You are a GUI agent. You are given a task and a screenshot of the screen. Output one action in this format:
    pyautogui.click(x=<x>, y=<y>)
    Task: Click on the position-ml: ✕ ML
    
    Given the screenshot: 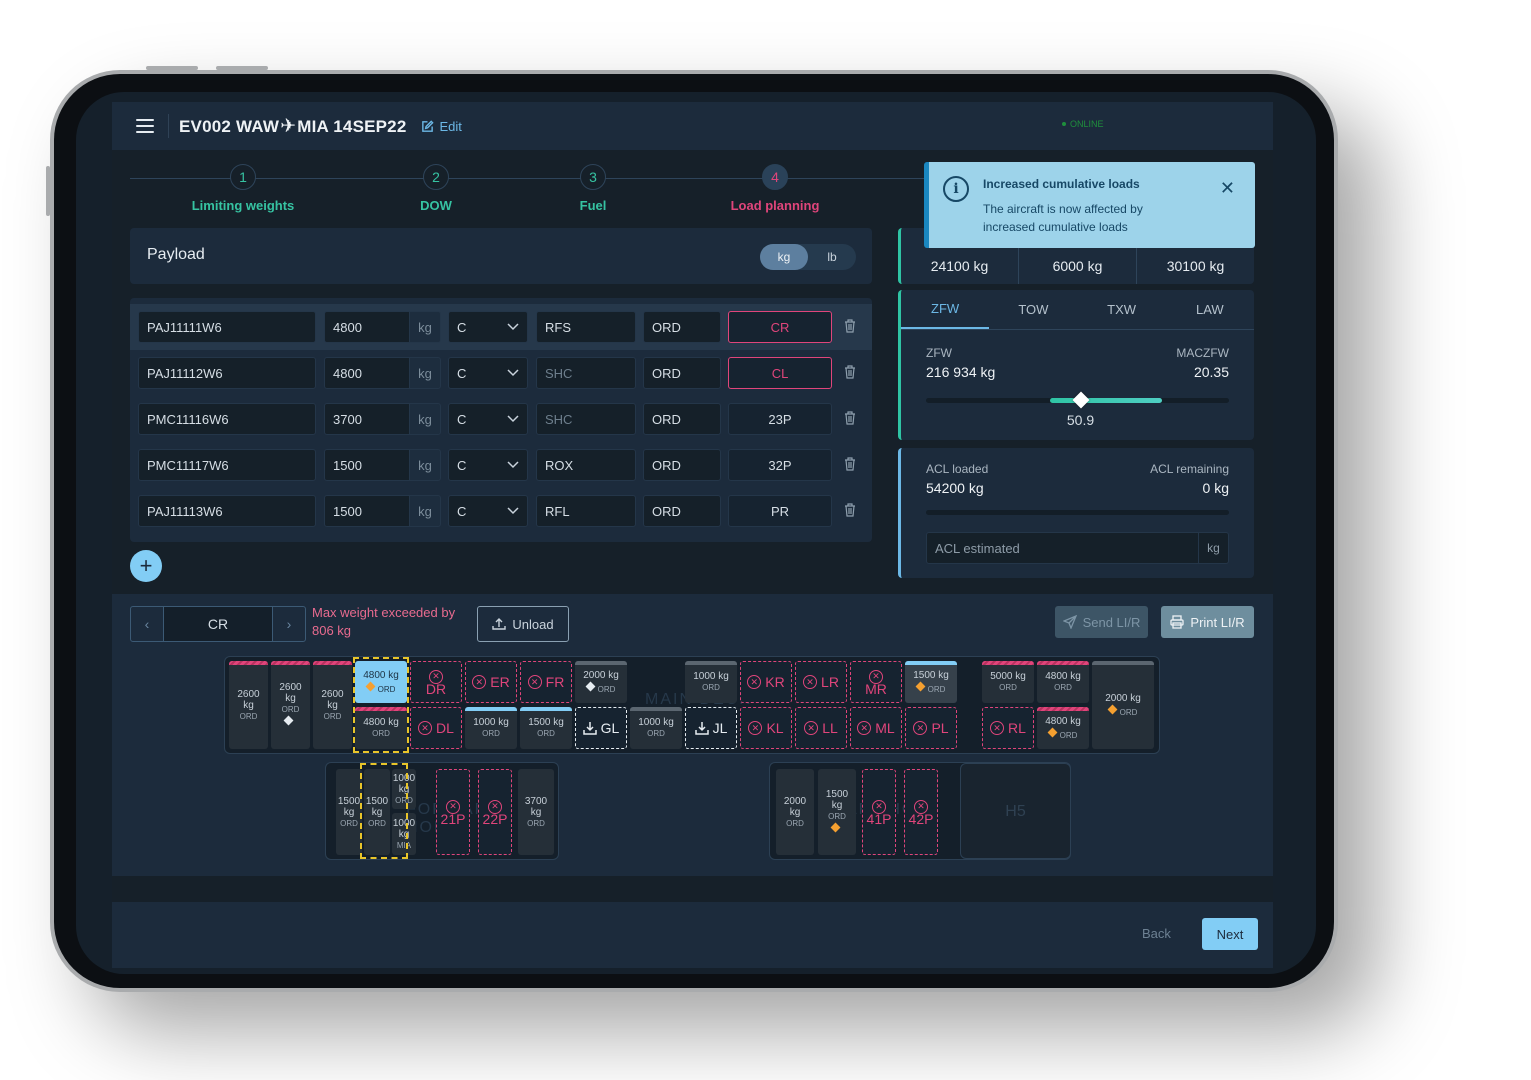 What is the action you would take?
    pyautogui.click(x=876, y=728)
    